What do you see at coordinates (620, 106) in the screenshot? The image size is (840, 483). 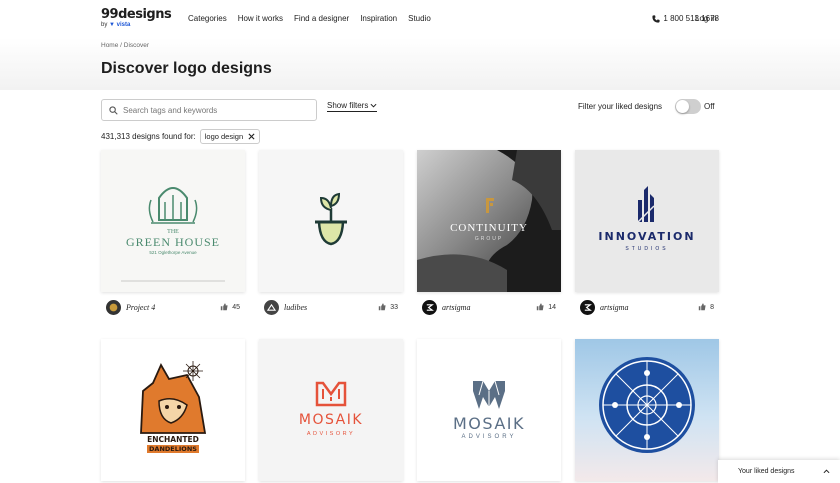 I see `filter-liked-label: Filter your liked designs` at bounding box center [620, 106].